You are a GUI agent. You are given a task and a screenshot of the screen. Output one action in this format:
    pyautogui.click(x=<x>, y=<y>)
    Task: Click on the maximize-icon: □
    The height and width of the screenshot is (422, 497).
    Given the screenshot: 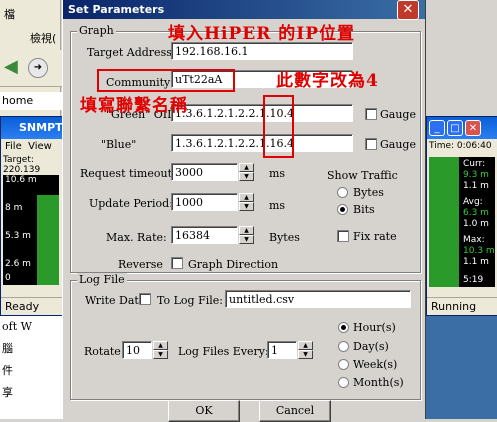 What is the action you would take?
    pyautogui.click(x=455, y=128)
    